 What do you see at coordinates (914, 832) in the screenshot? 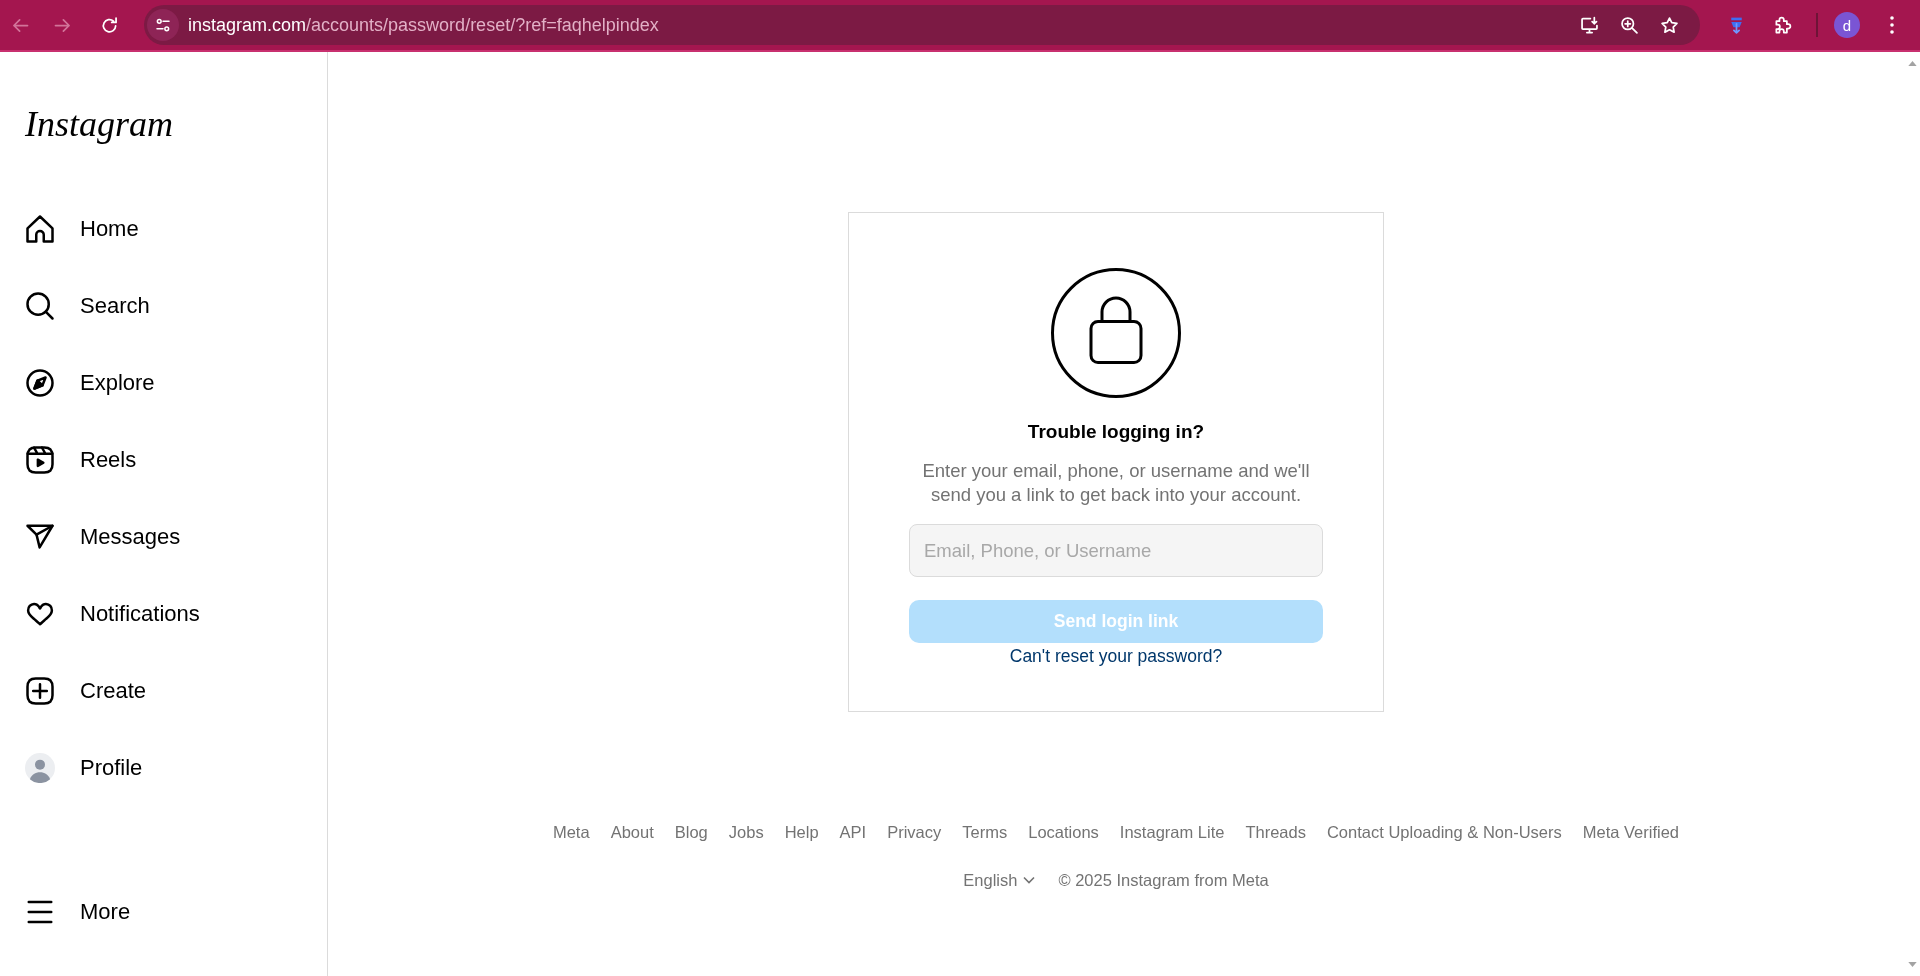
I see `footer-link: Privacy` at bounding box center [914, 832].